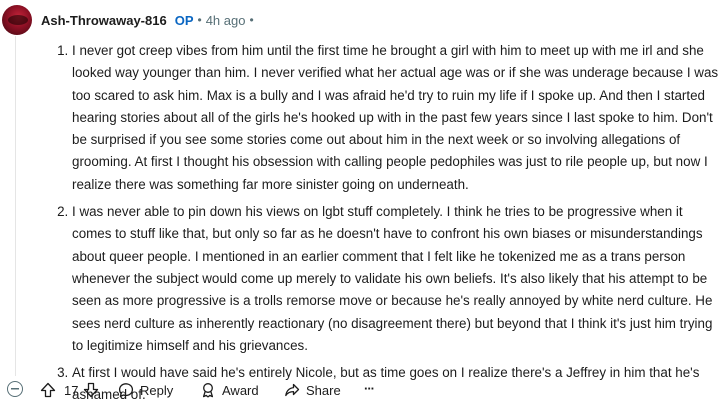 This screenshot has height=412, width=724. I want to click on reply-label: Reply, so click(157, 390).